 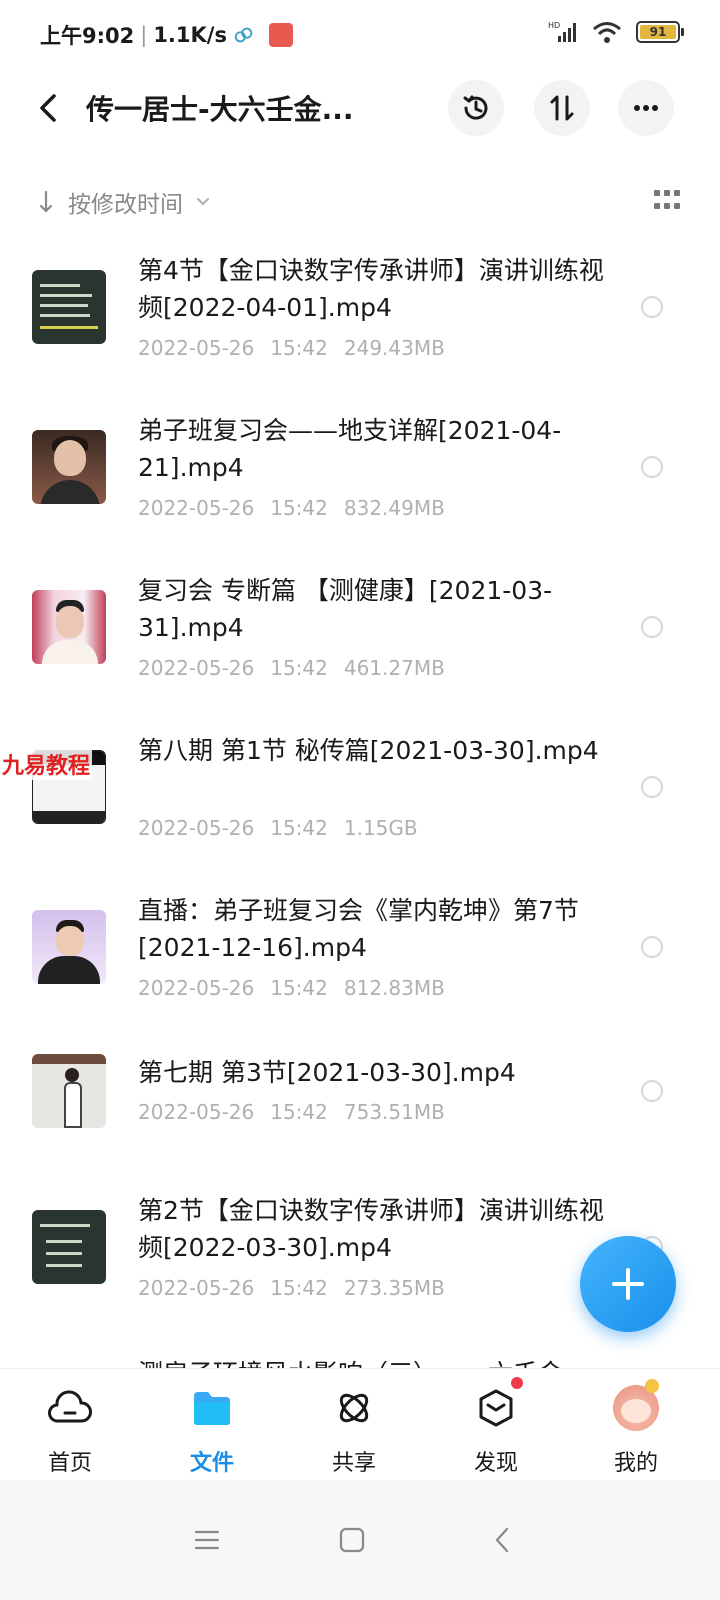 I want to click on more-icon, so click(x=646, y=108).